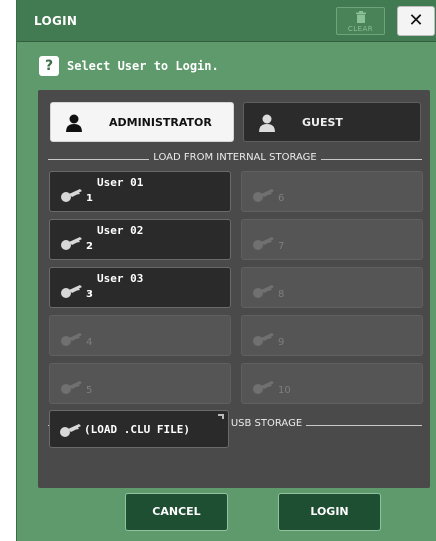 This screenshot has width=436, height=541. I want to click on trash-icon, so click(361, 17).